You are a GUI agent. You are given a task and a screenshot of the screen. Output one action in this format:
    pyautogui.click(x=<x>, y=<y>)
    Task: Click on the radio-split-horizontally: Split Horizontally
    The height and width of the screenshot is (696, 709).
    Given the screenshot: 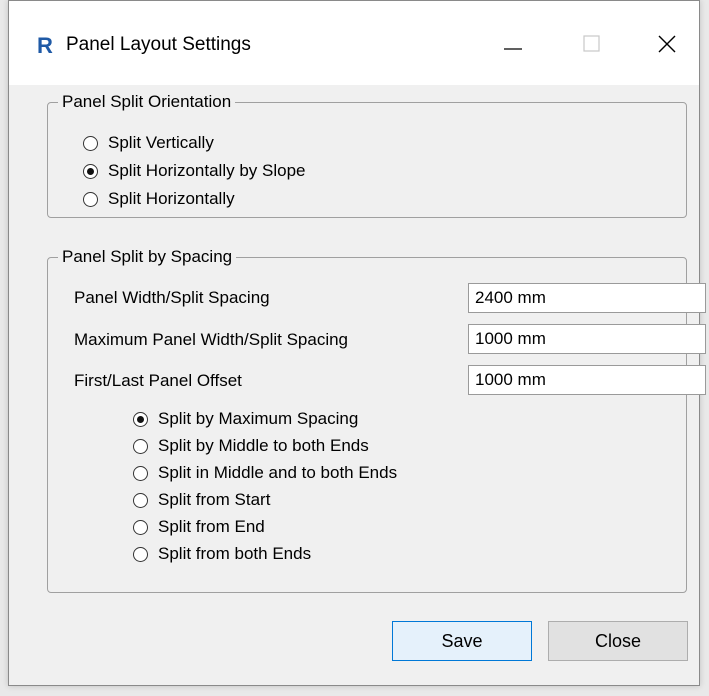 What is the action you would take?
    pyautogui.click(x=159, y=199)
    